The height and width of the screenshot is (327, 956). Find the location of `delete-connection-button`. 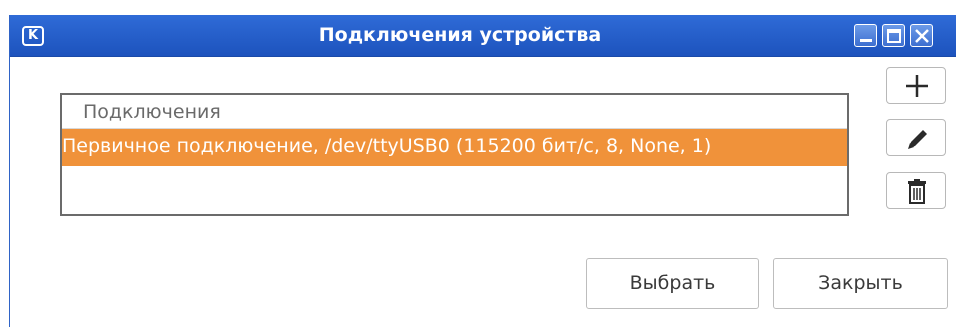

delete-connection-button is located at coordinates (916, 190).